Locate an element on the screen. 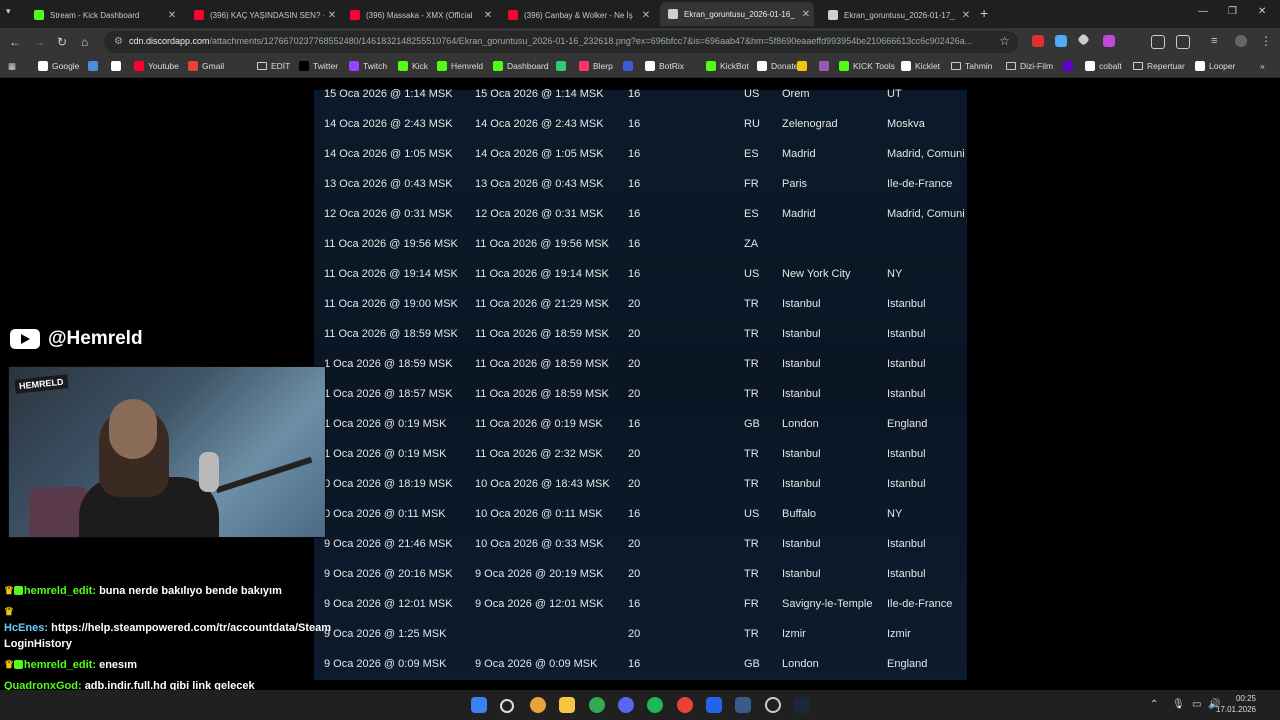 Image resolution: width=1280 pixels, height=720 pixels. tab-2: (396) Massaka - XMX (Official ✕ is located at coordinates (419, 15).